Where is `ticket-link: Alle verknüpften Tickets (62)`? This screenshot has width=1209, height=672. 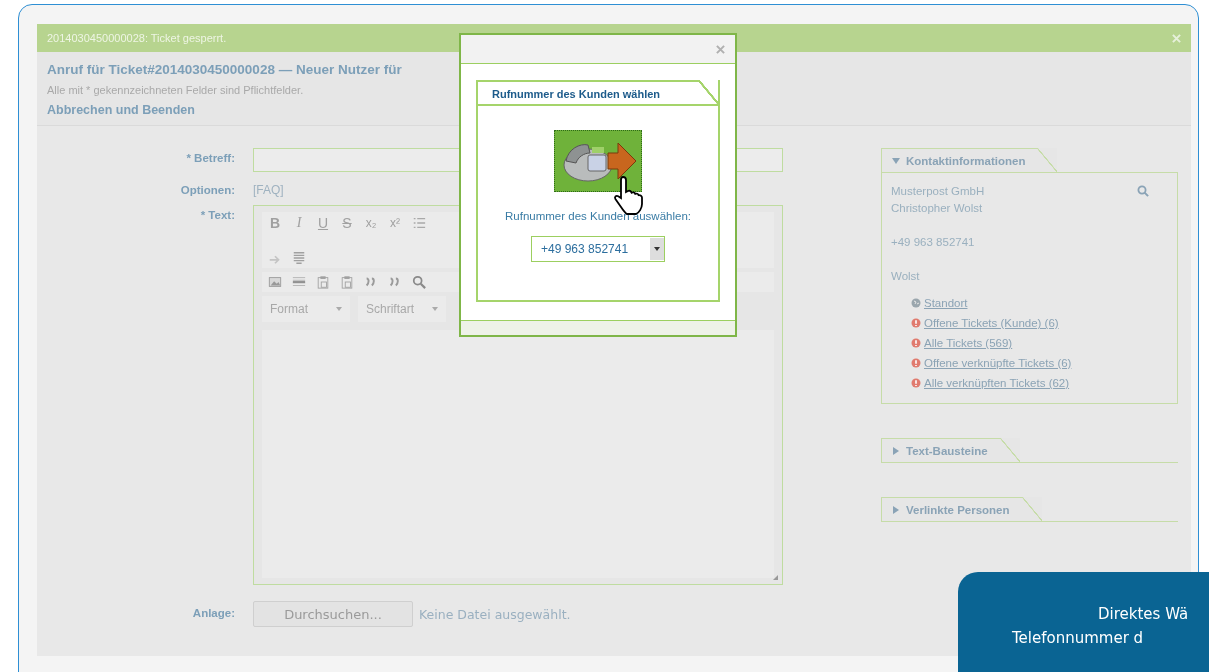 ticket-link: Alle verknüpften Tickets (62) is located at coordinates (997, 383).